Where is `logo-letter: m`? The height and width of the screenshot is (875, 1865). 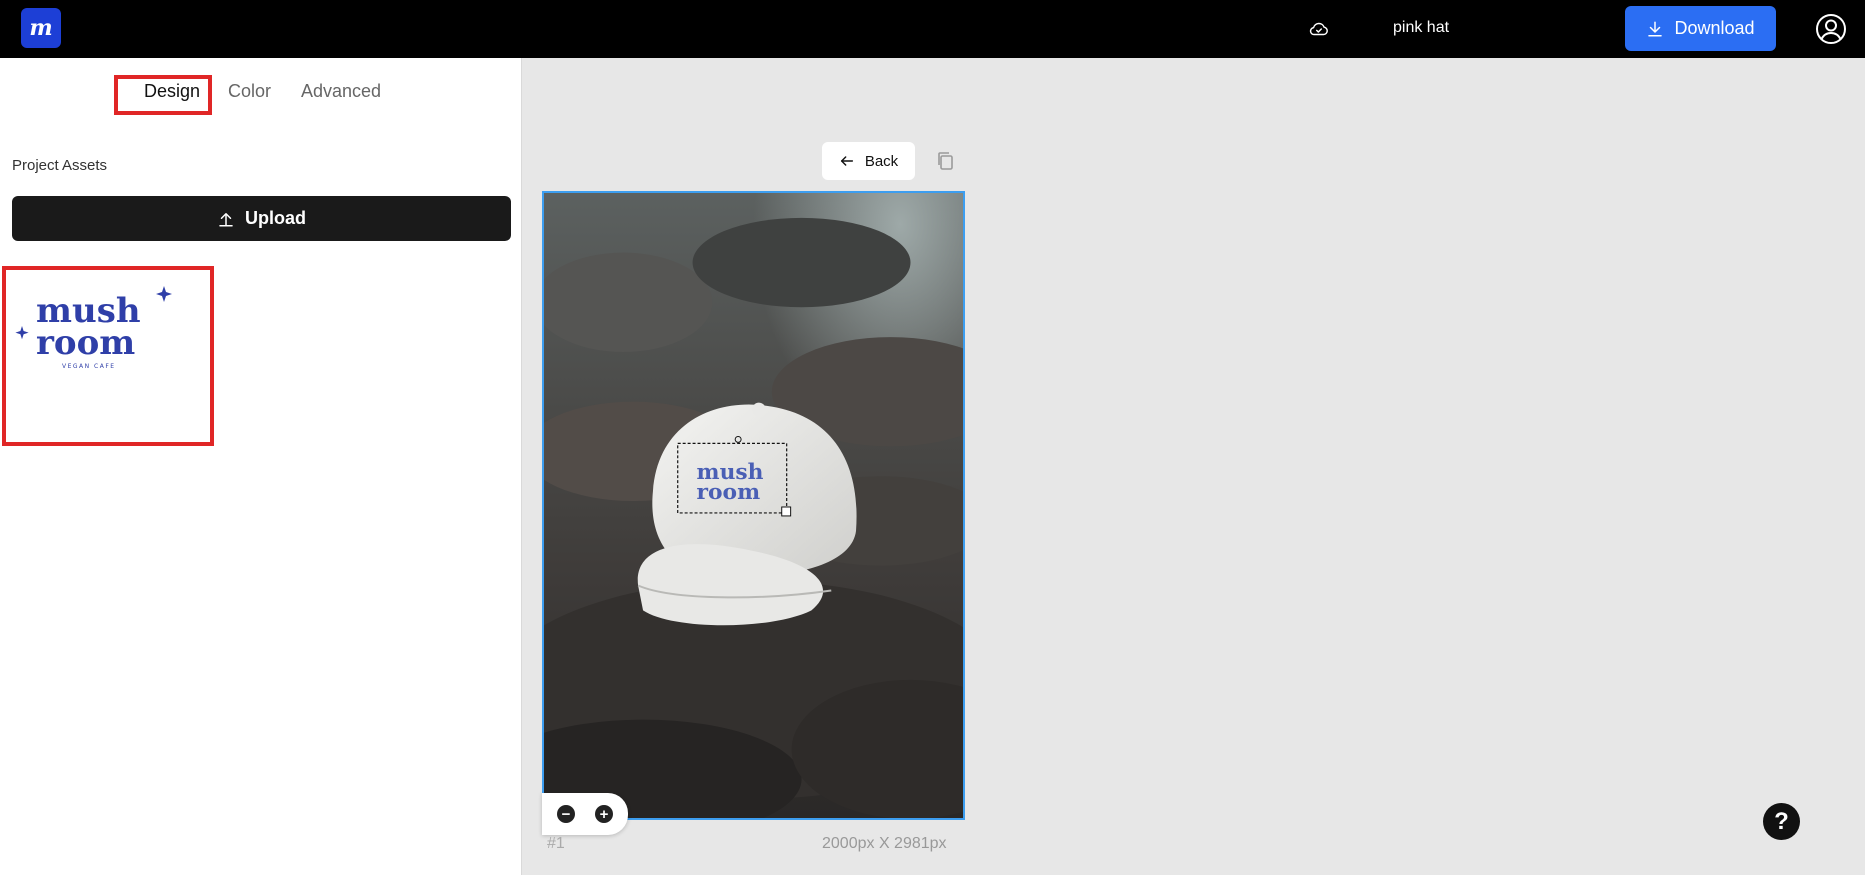 logo-letter: m is located at coordinates (41, 28).